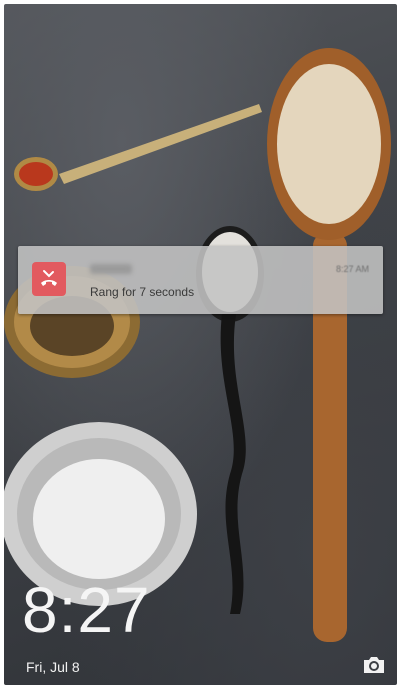  I want to click on missed-call-icon, so click(49, 279).